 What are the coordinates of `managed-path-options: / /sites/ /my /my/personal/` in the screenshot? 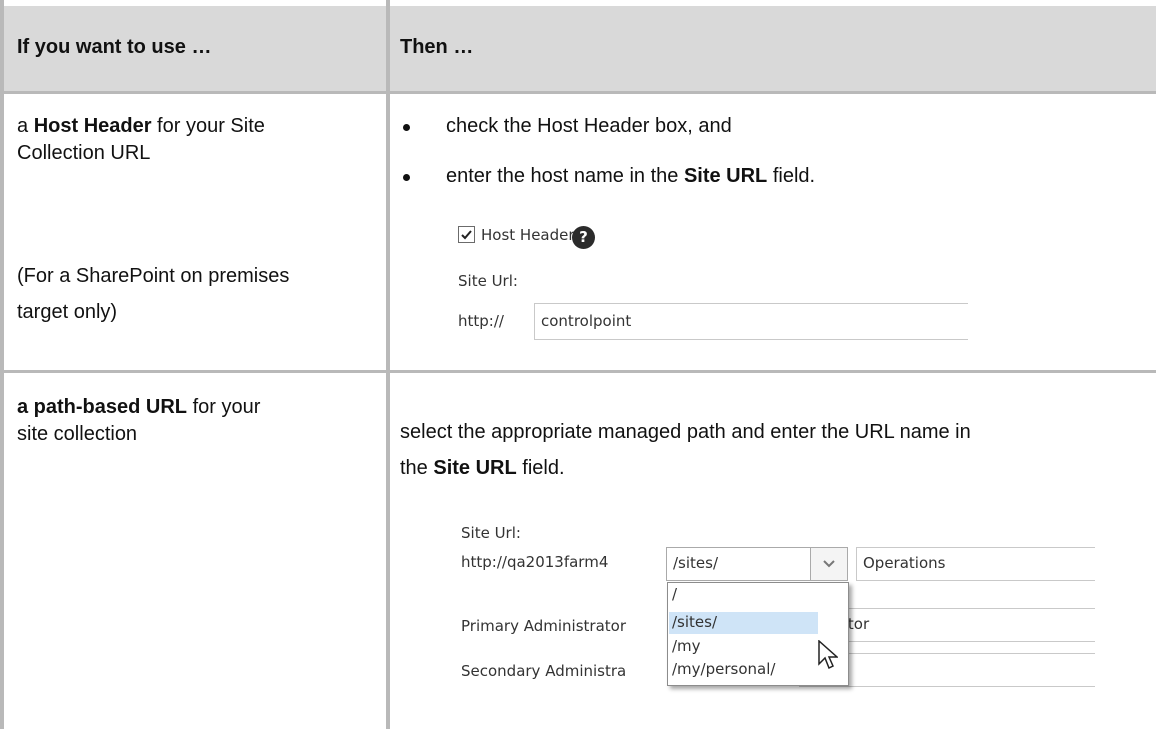 It's located at (758, 634).